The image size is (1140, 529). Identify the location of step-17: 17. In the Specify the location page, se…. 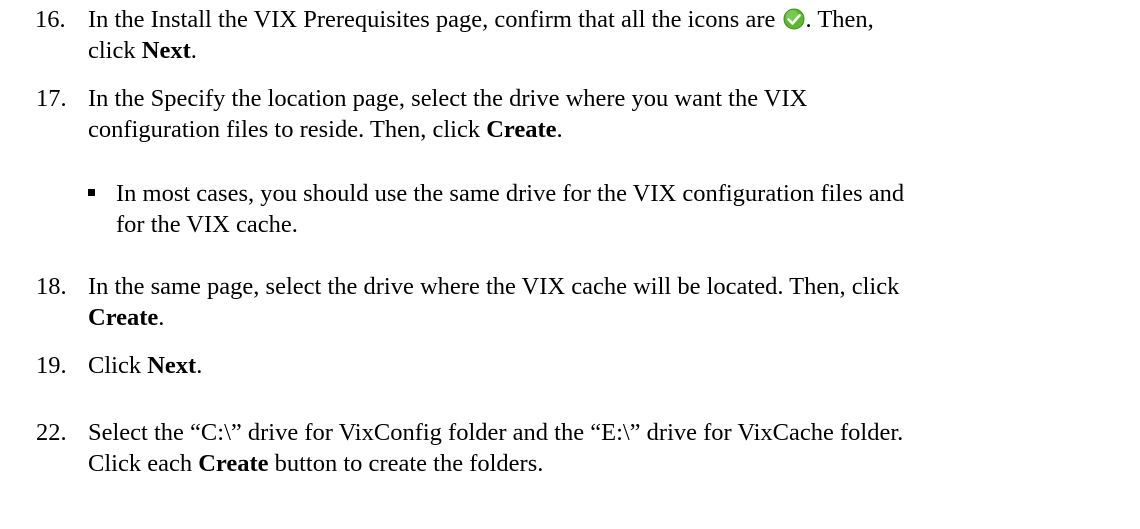
(576, 114).